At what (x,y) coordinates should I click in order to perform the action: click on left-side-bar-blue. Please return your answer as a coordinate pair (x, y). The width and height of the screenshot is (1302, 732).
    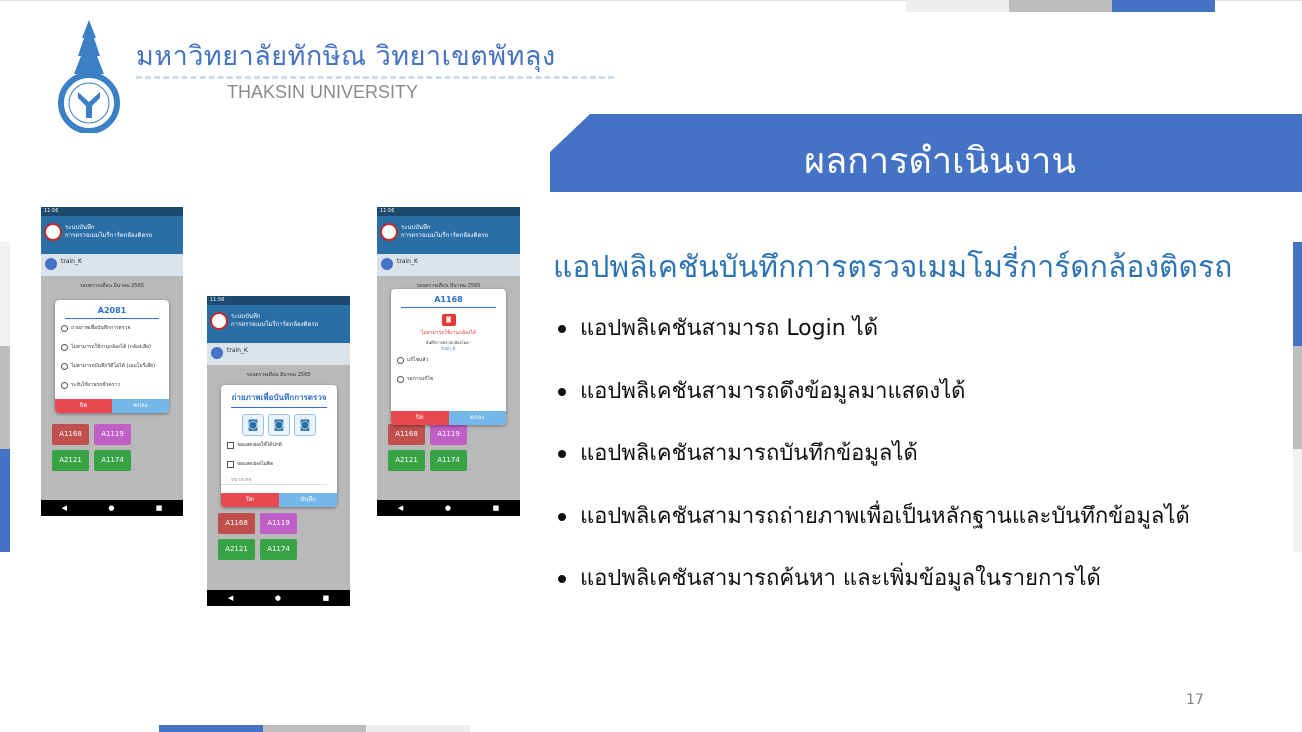
    Looking at the image, I should click on (5, 500).